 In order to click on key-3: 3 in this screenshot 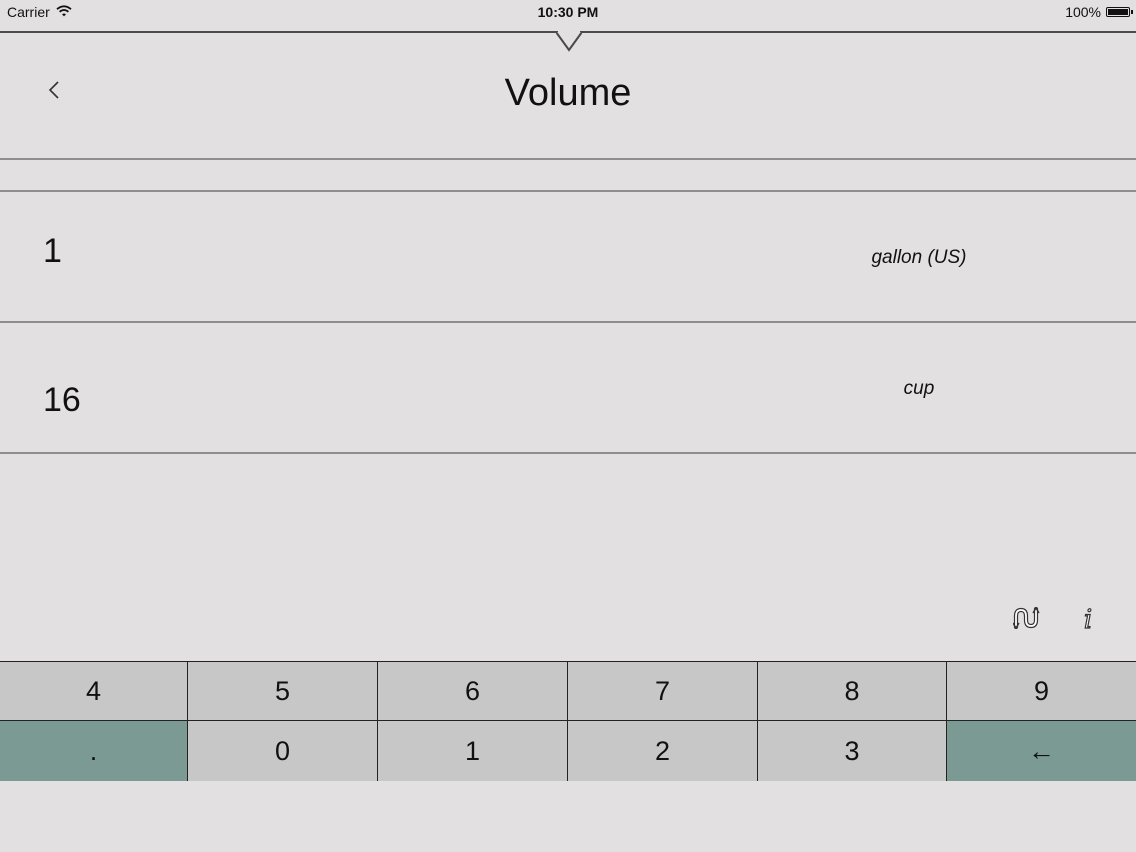, I will do `click(852, 751)`.